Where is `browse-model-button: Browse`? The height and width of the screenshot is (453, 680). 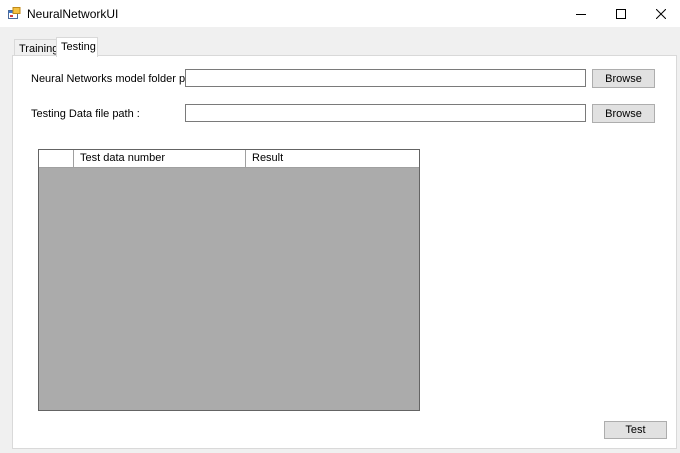 browse-model-button: Browse is located at coordinates (623, 78).